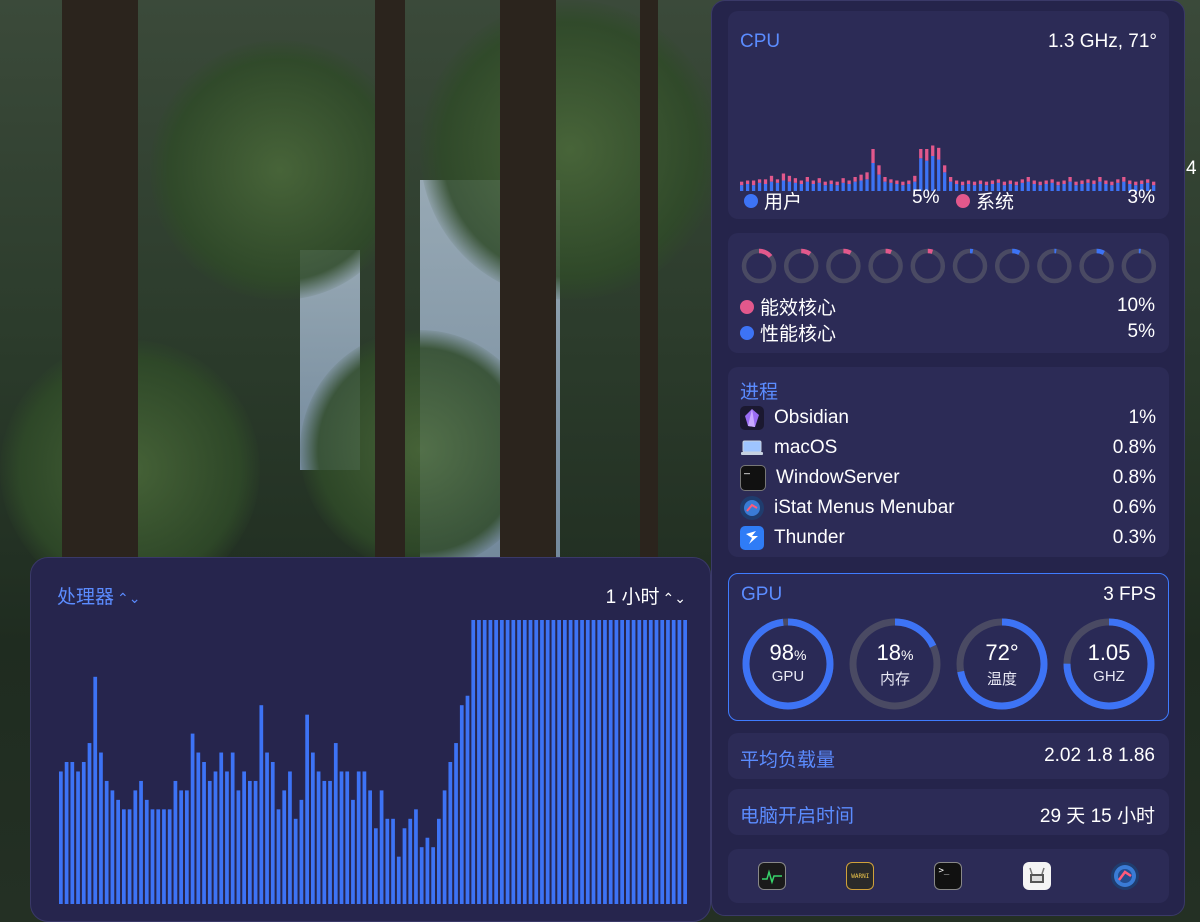 The width and height of the screenshot is (1200, 922). Describe the element at coordinates (949, 538) in the screenshot. I see `process-row: Thunder 0.3%` at that location.